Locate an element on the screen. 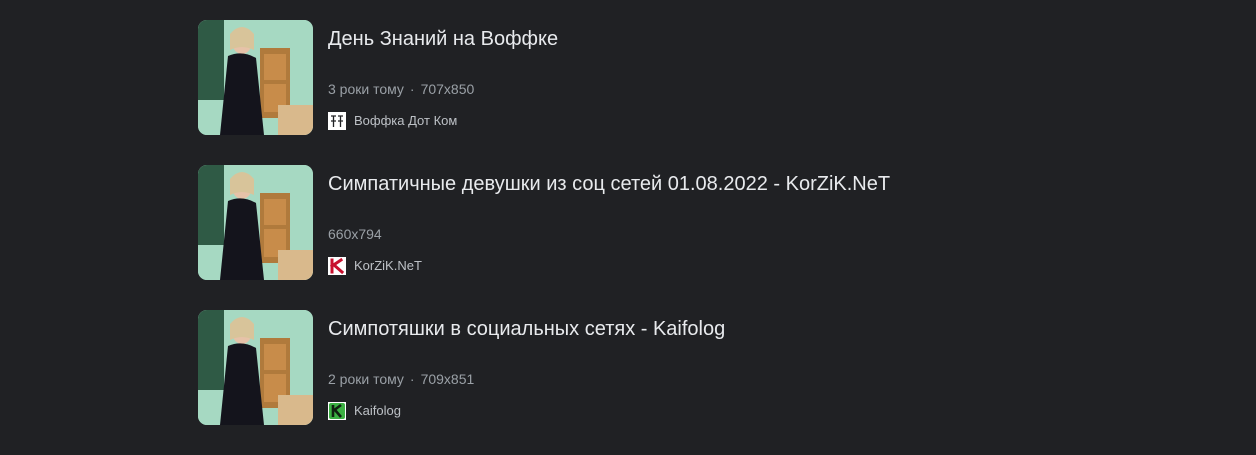 The height and width of the screenshot is (455, 1256). result-source: Воффка Дот Ком is located at coordinates (392, 121).